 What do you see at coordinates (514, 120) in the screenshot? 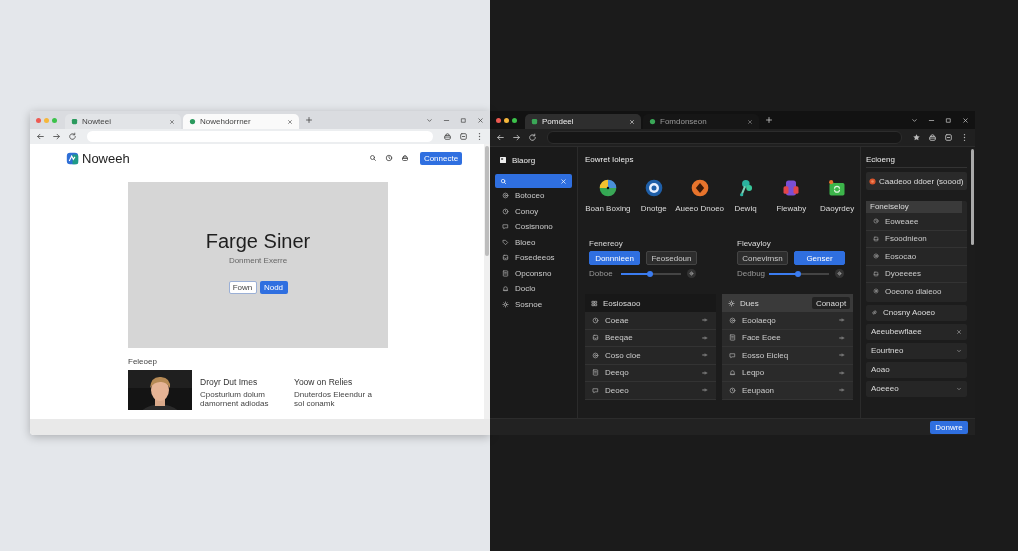
I see `window-zoom-control` at bounding box center [514, 120].